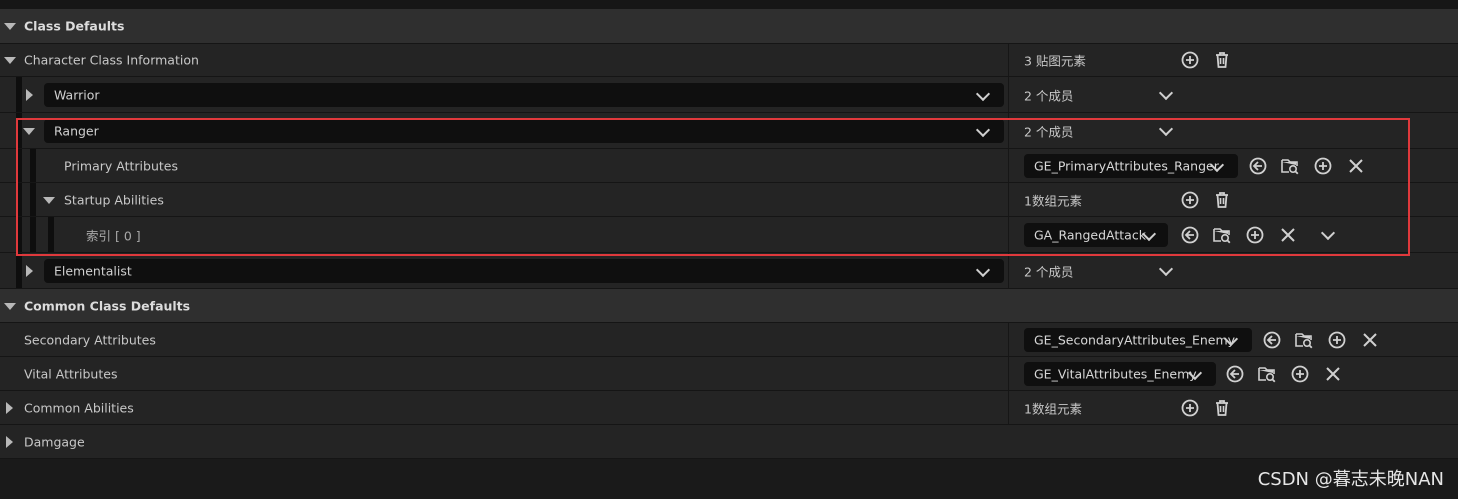 Image resolution: width=1458 pixels, height=499 pixels. Describe the element at coordinates (74, 26) in the screenshot. I see `section-title: Class Defaults` at that location.